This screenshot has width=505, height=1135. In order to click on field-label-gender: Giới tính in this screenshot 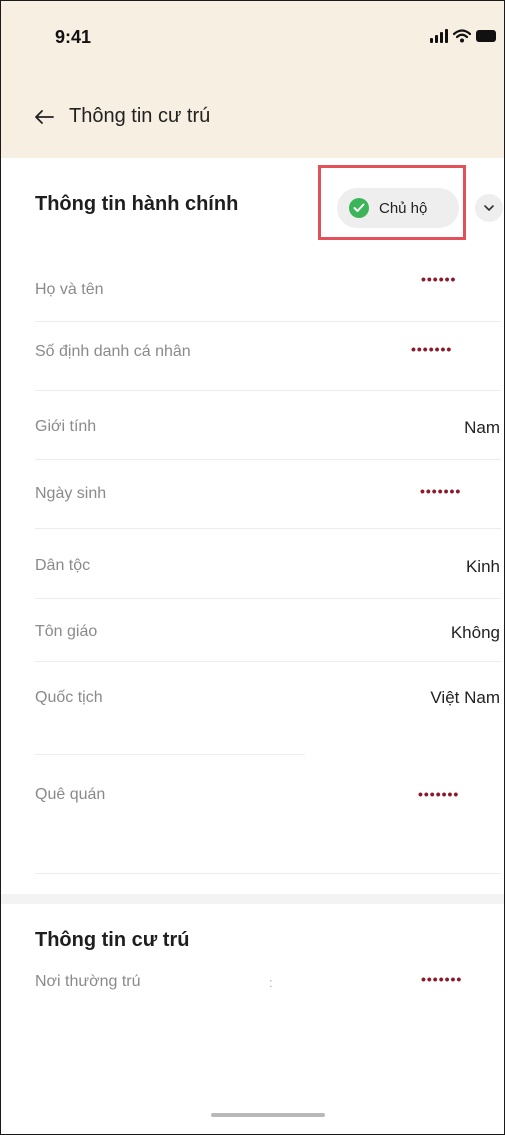, I will do `click(66, 426)`.